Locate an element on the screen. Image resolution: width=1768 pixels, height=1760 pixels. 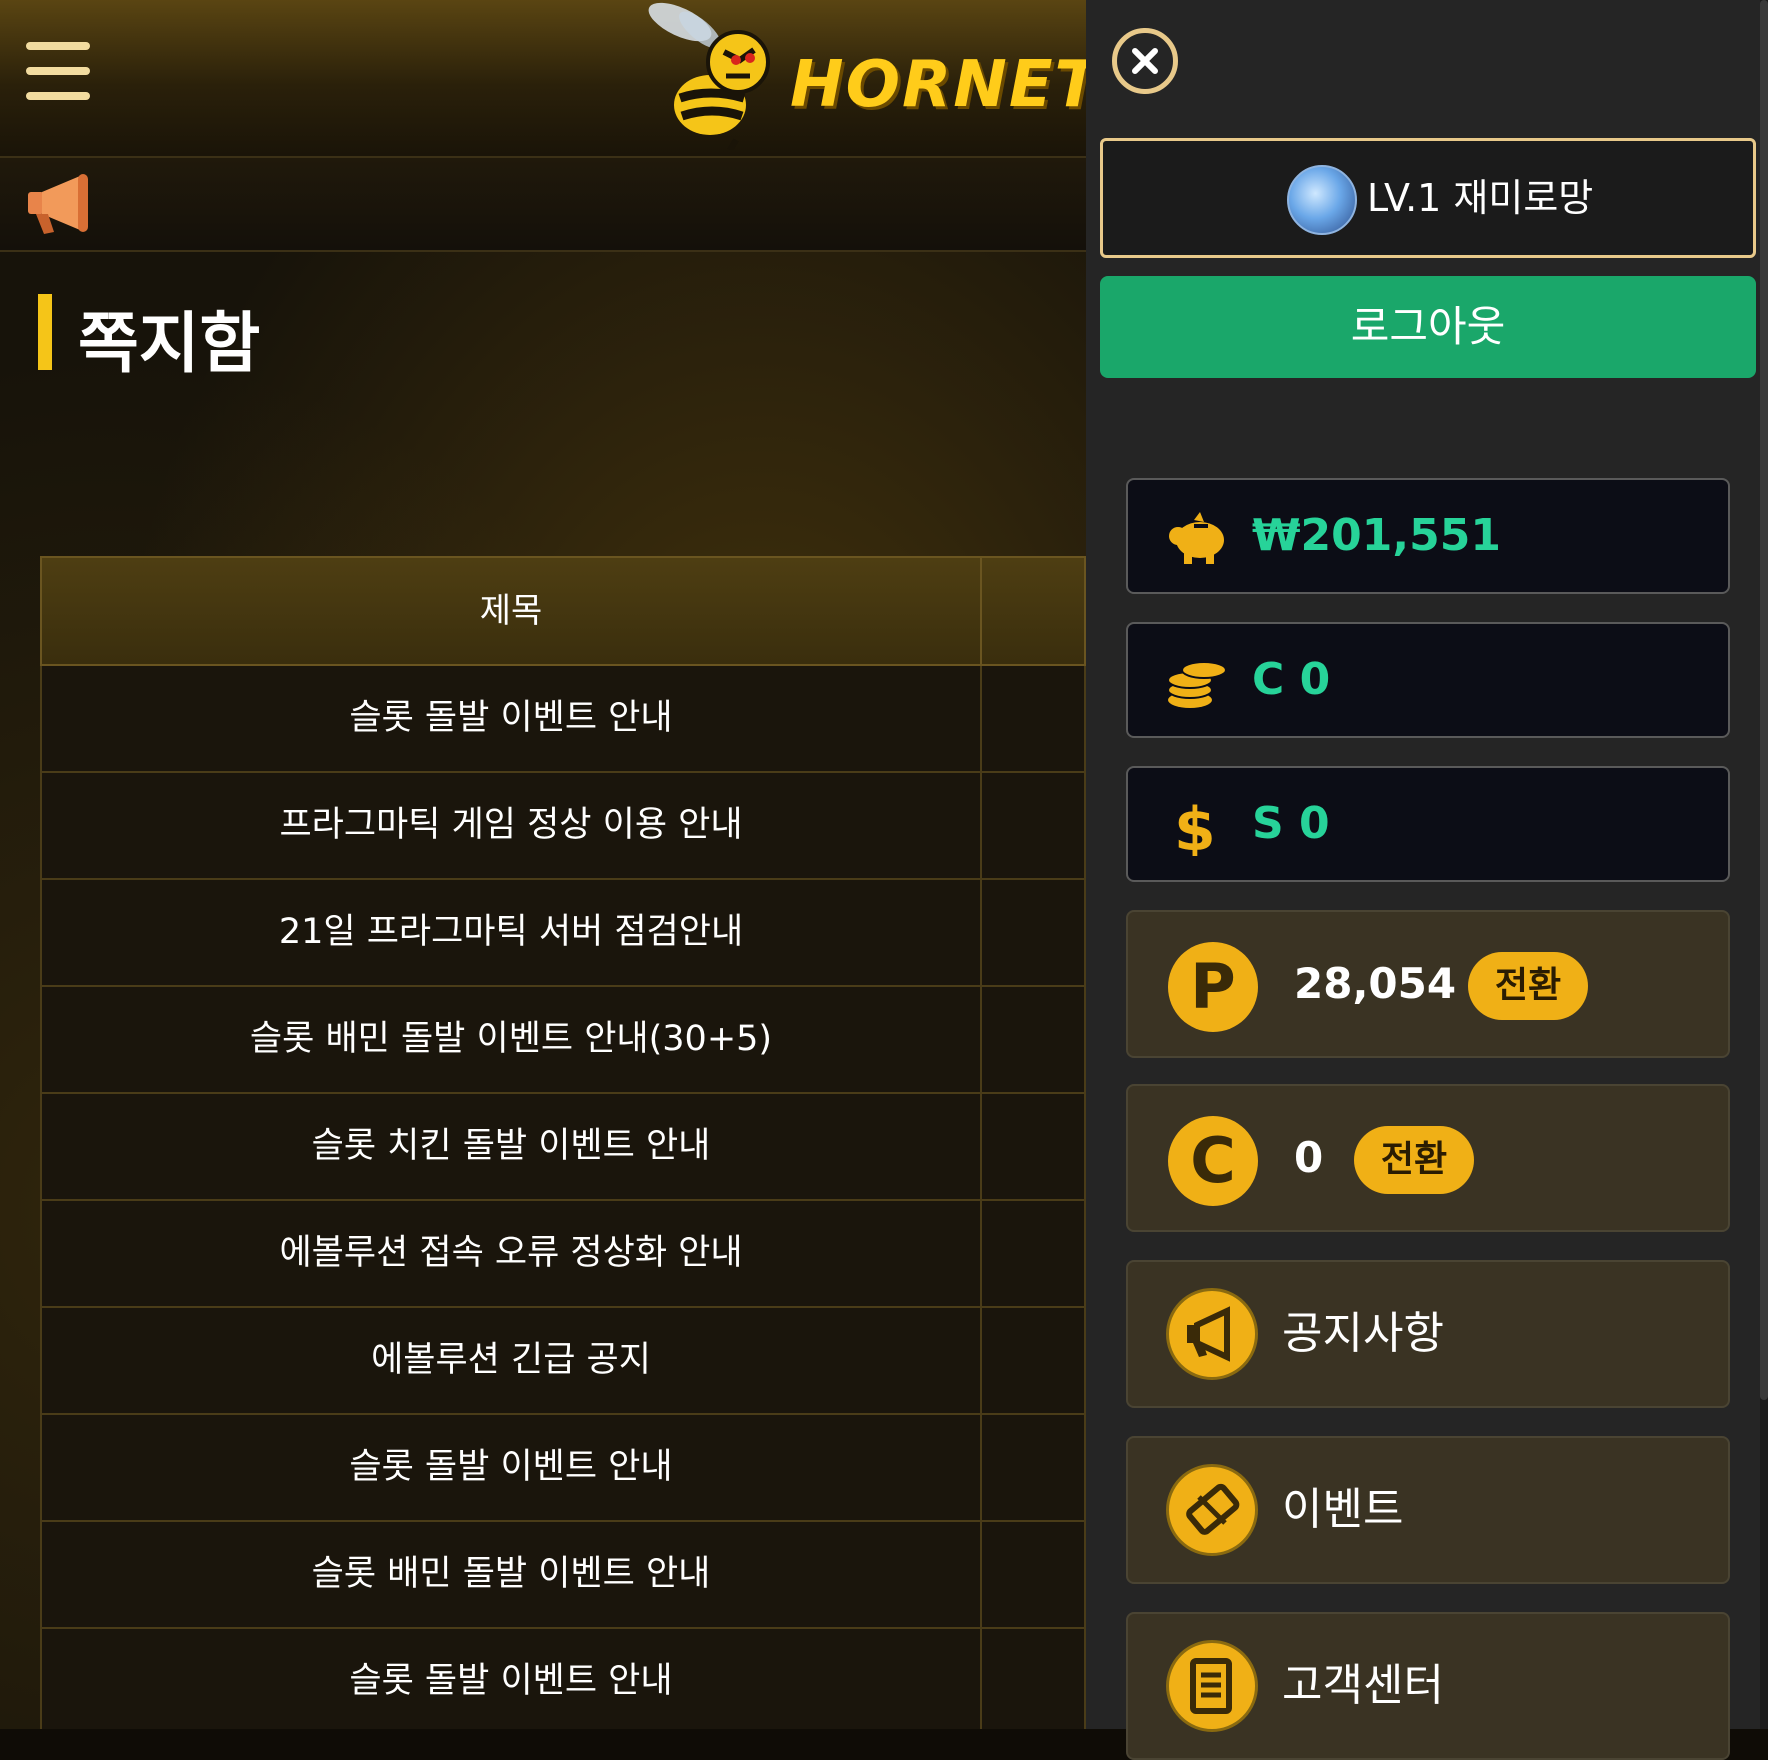
points-convert-button: 전환 is located at coordinates (1528, 986).